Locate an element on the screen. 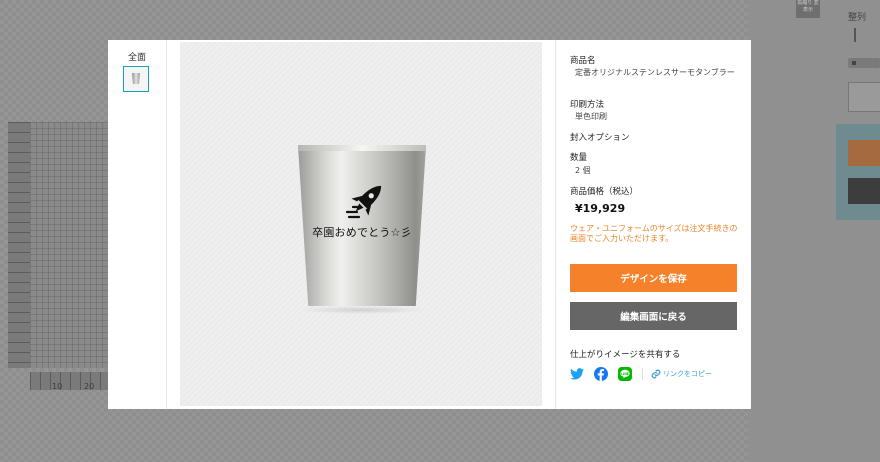  enclosure-option-label: 封入オプション is located at coordinates (600, 138).